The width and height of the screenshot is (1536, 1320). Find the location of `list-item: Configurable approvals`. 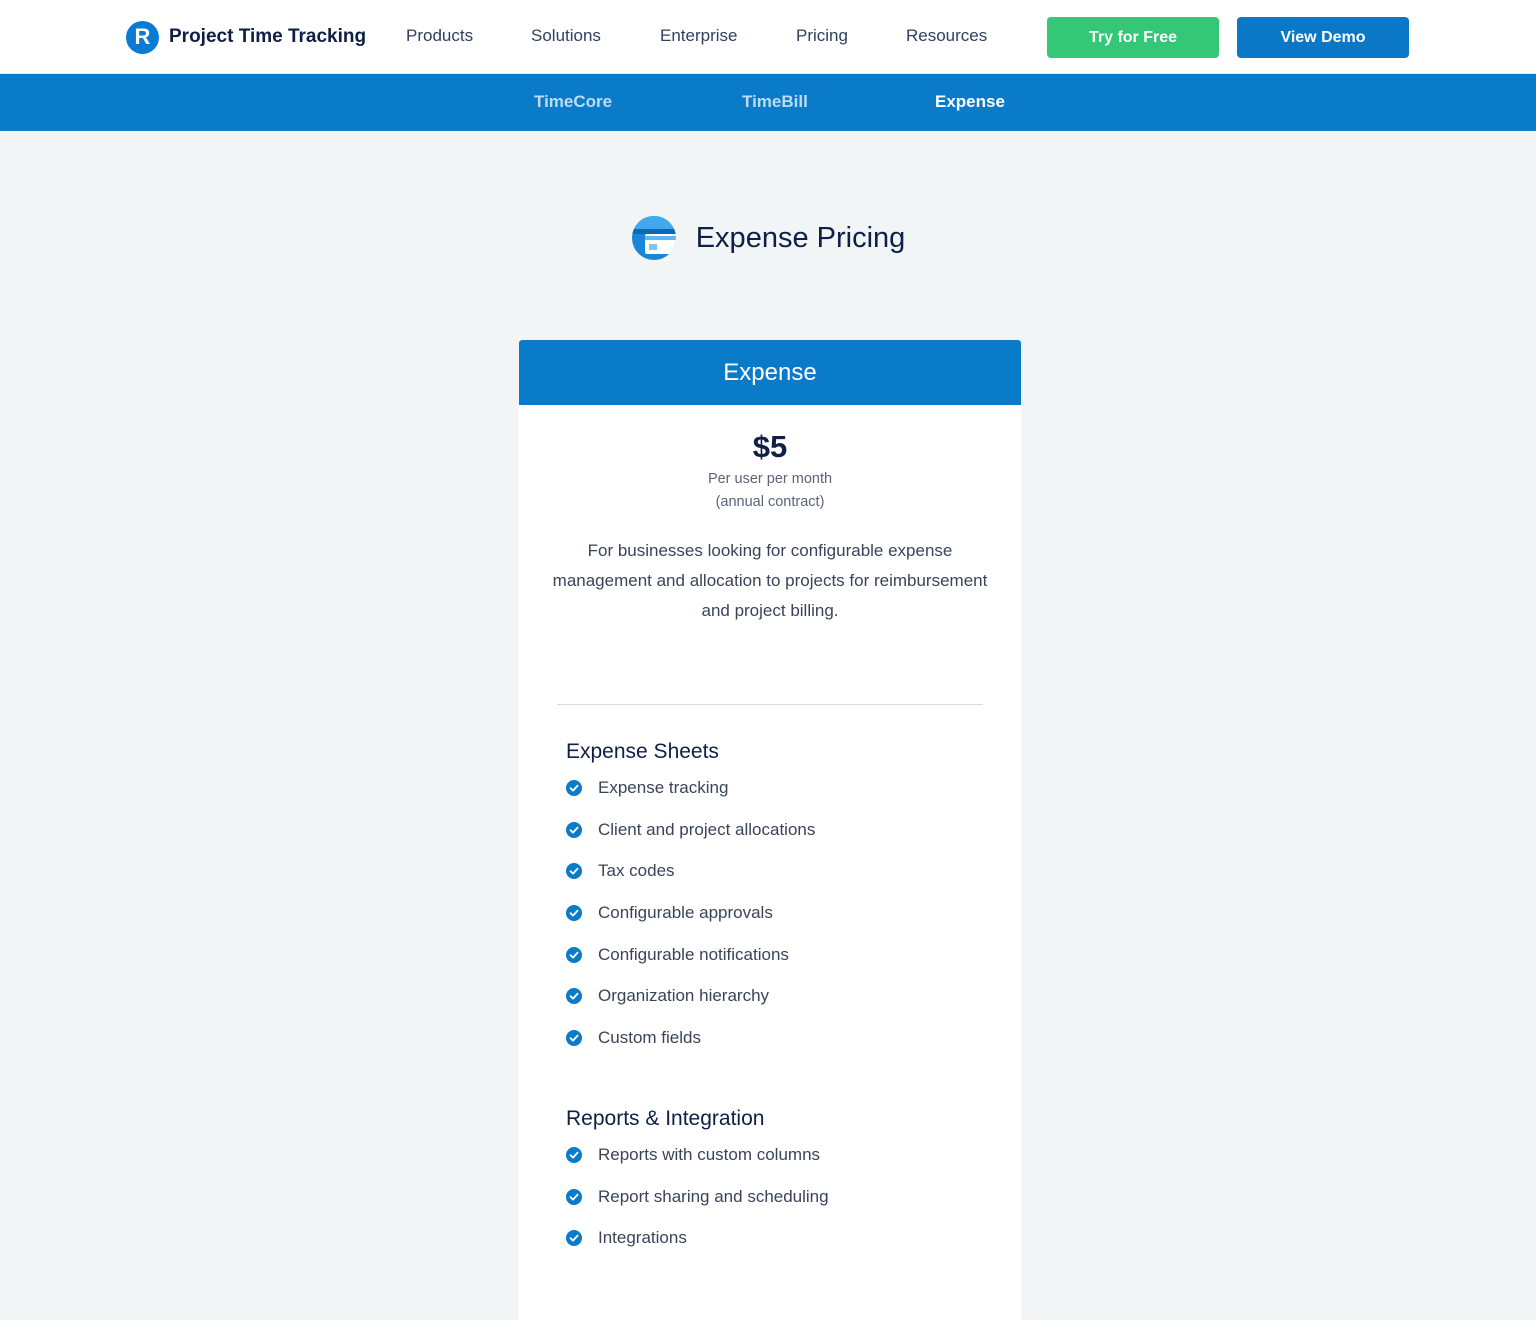

list-item: Configurable approvals is located at coordinates (776, 913).